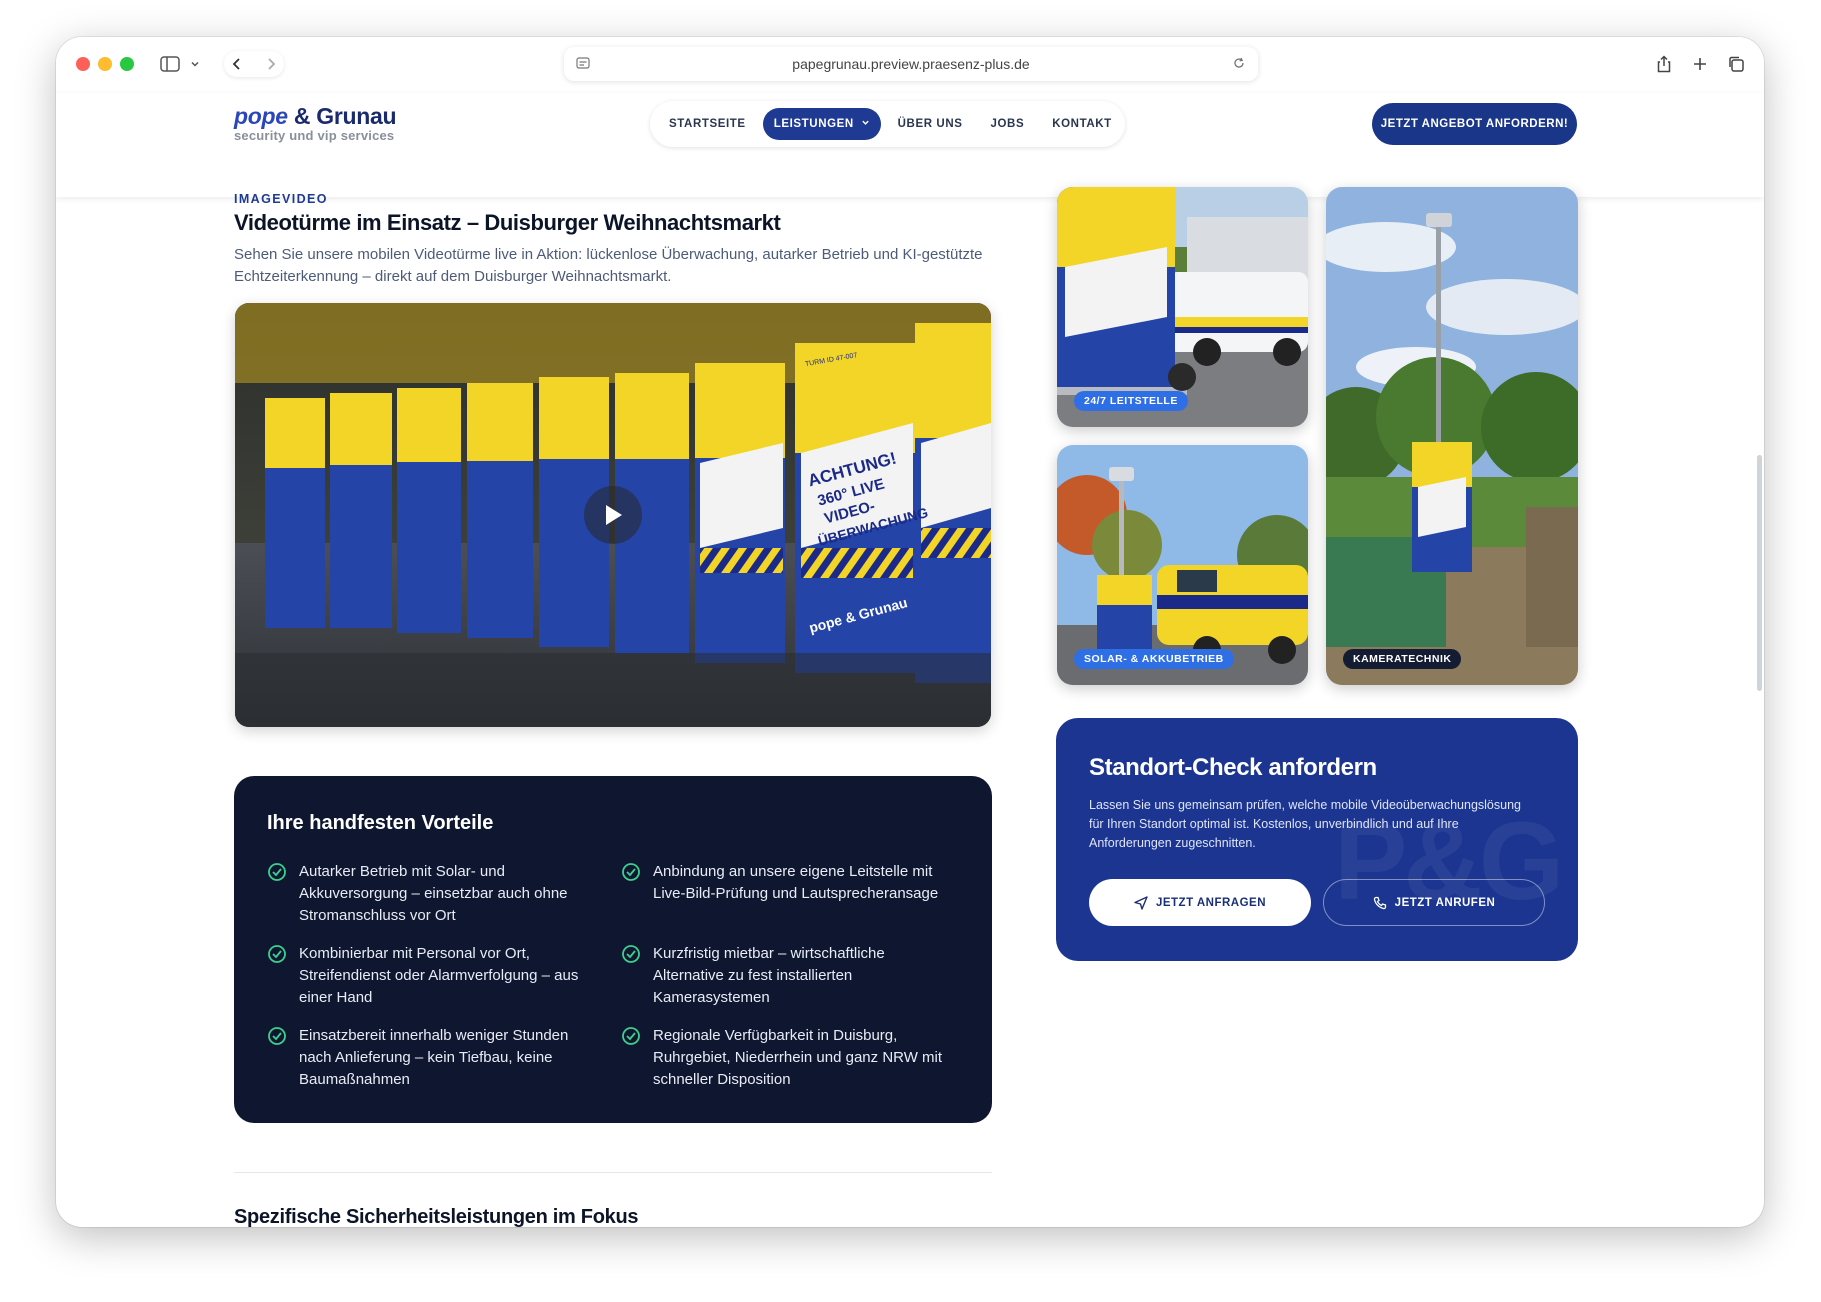 This screenshot has width=1821, height=1302. What do you see at coordinates (1182, 307) in the screenshot?
I see `gallery-tile-leitstelle: 24/7 LEITSTELLE` at bounding box center [1182, 307].